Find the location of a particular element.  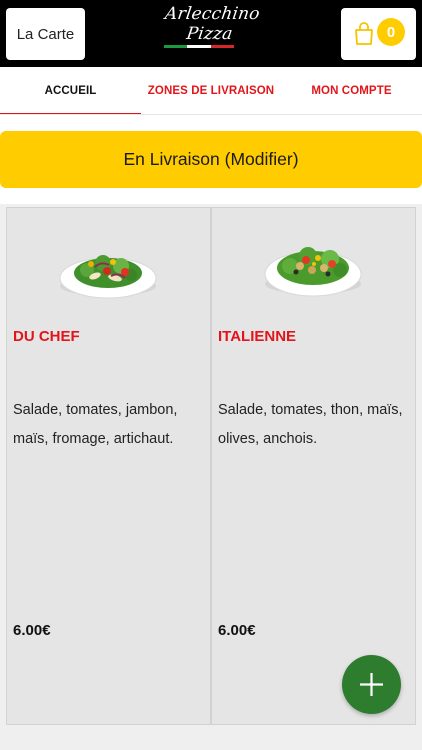

menu-carte-button: La Carte is located at coordinates (45, 34).